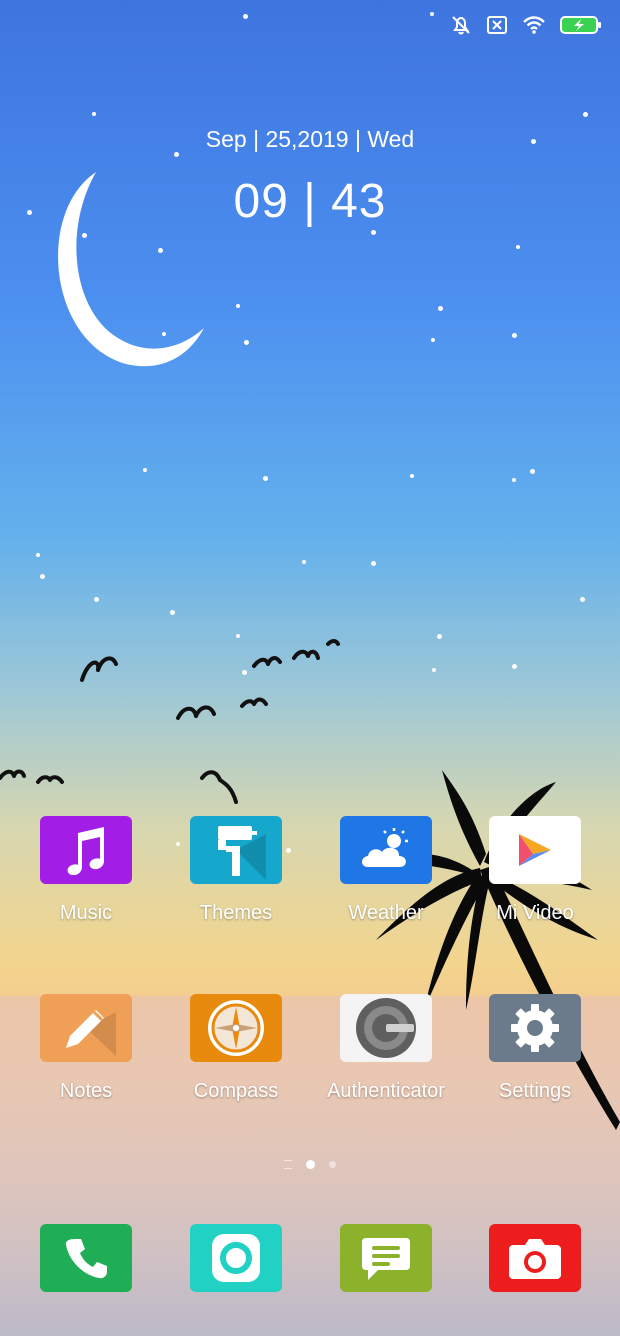 The height and width of the screenshot is (1336, 620). Describe the element at coordinates (236, 1091) in the screenshot. I see `app-label: Compass` at that location.